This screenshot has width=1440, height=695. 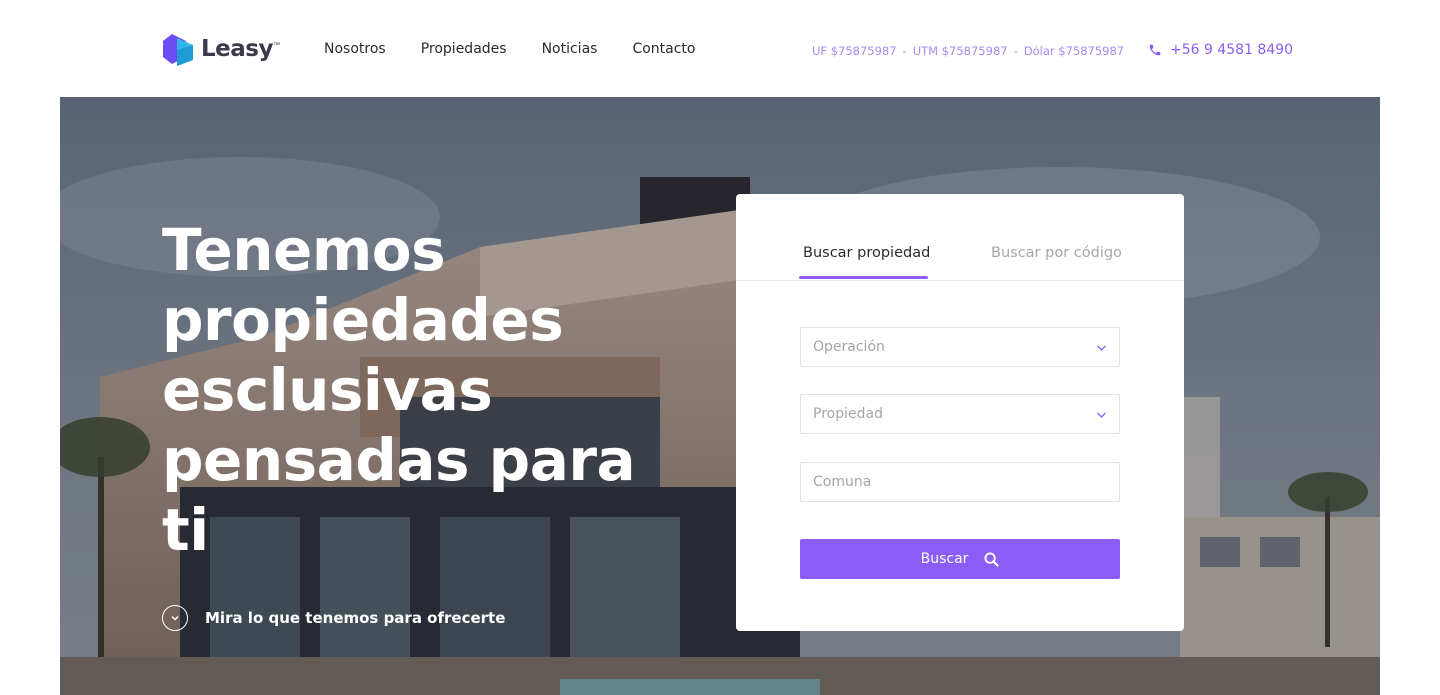 What do you see at coordinates (854, 51) in the screenshot?
I see `indicator-uf: UF $75875987` at bounding box center [854, 51].